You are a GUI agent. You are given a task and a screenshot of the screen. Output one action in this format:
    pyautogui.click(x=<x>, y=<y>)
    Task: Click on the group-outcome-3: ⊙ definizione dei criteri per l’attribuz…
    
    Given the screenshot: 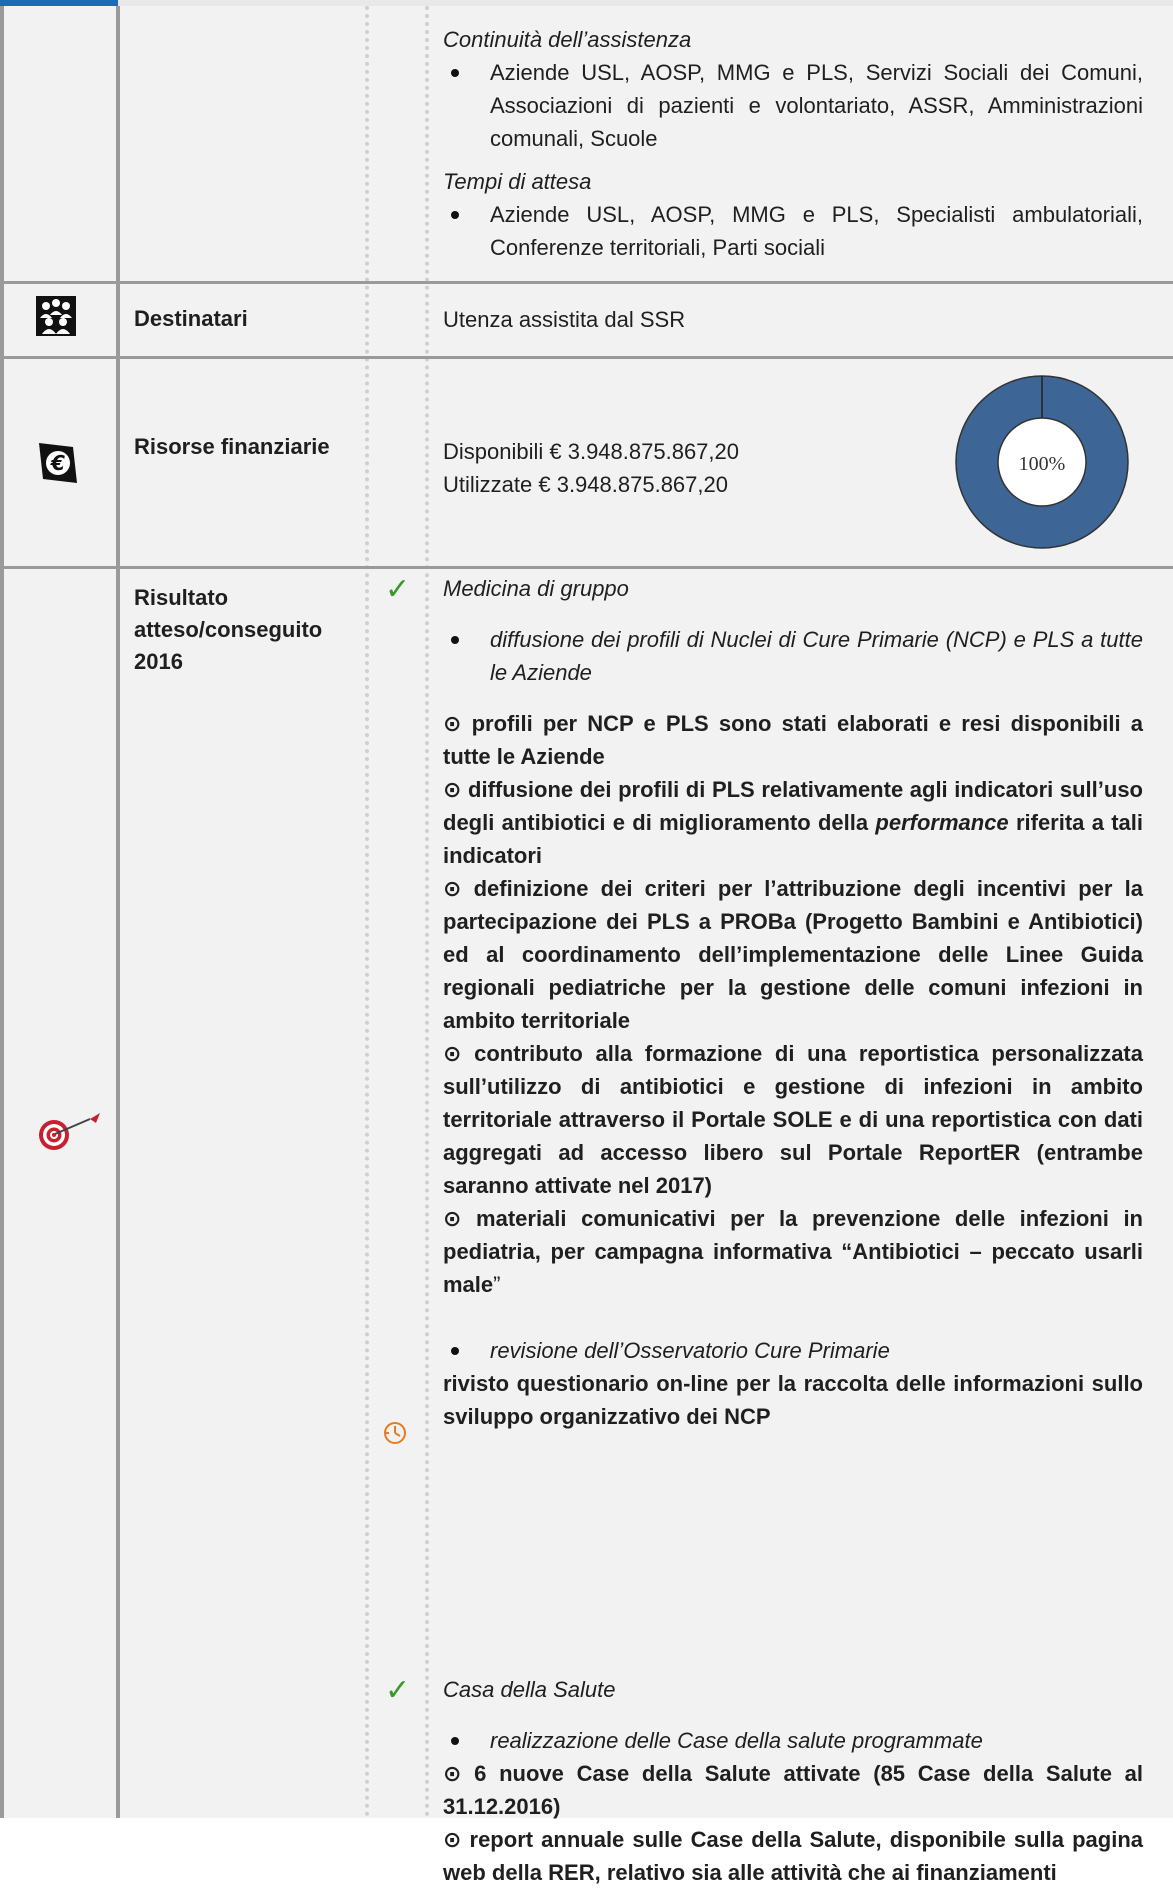 What is the action you would take?
    pyautogui.click(x=793, y=954)
    